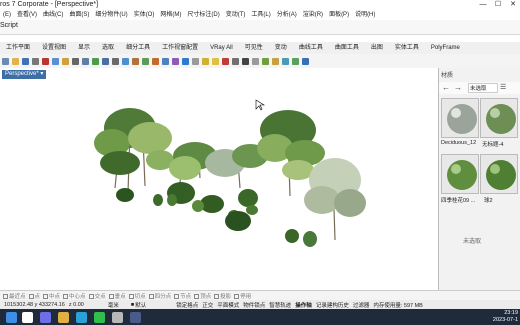 This screenshot has width=520, height=325. What do you see at coordinates (45, 61) in the screenshot?
I see `cut-icon` at bounding box center [45, 61].